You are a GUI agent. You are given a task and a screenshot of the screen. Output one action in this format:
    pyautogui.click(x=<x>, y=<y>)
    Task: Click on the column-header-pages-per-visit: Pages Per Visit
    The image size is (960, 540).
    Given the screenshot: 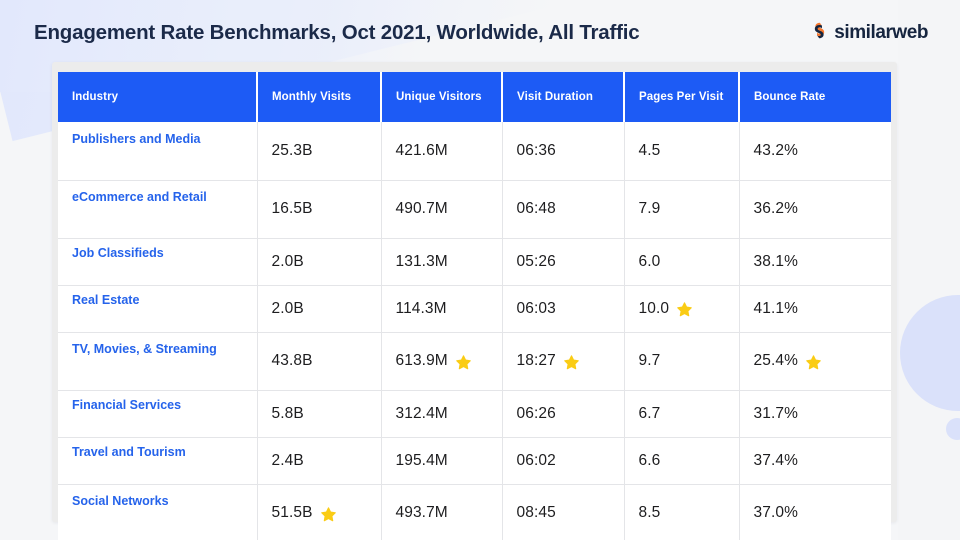 What is the action you would take?
    pyautogui.click(x=682, y=97)
    